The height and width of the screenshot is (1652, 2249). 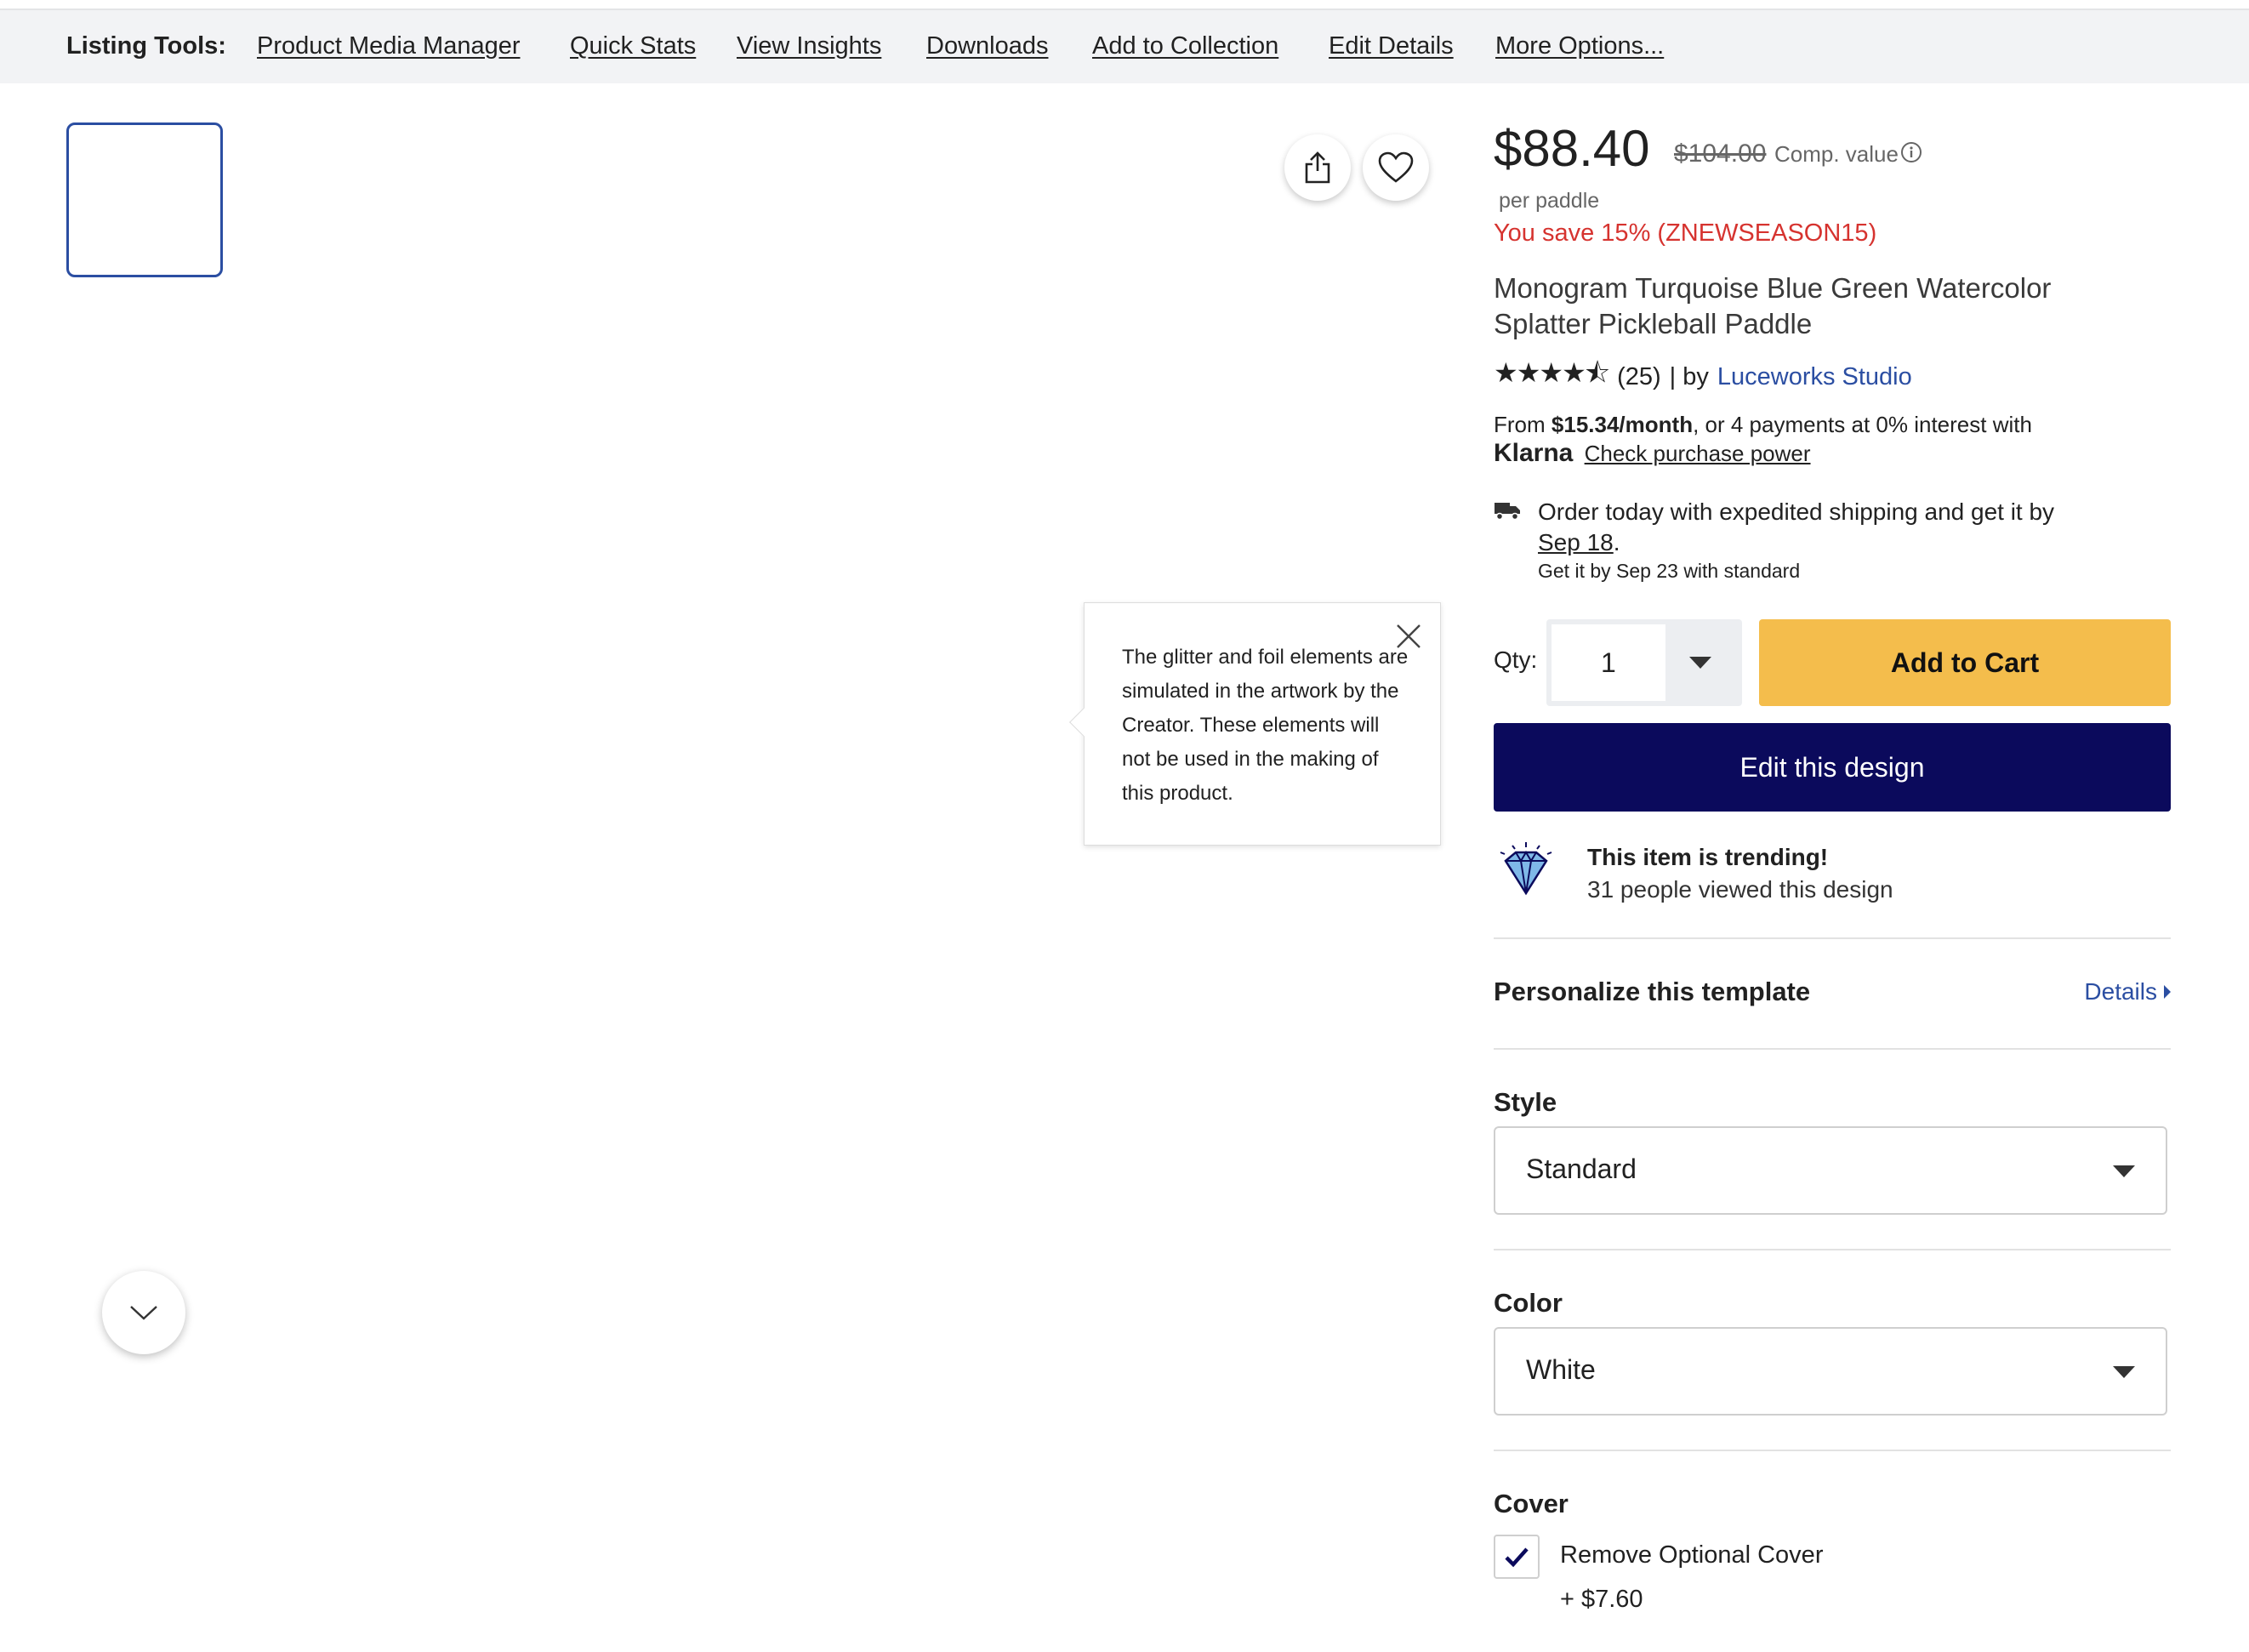 I want to click on qty-select: 1, so click(x=1644, y=662).